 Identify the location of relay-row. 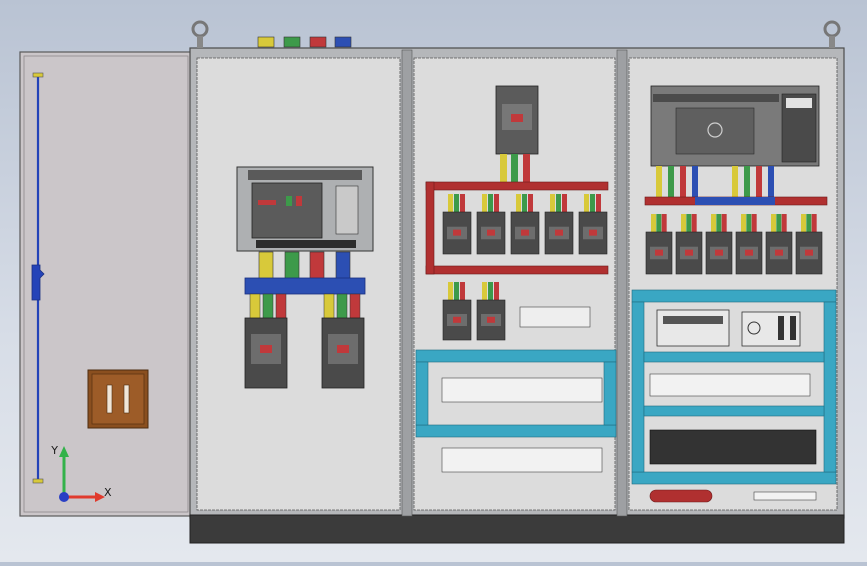
(733, 447).